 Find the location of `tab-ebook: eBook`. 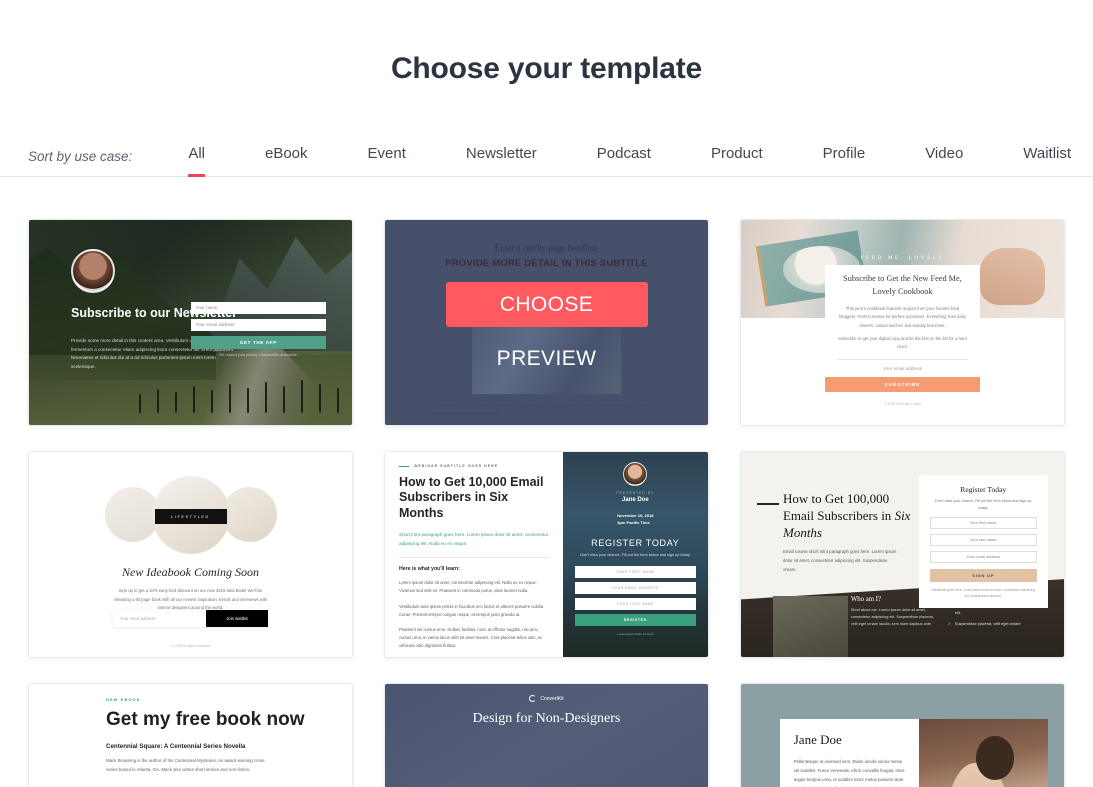

tab-ebook: eBook is located at coordinates (286, 161).